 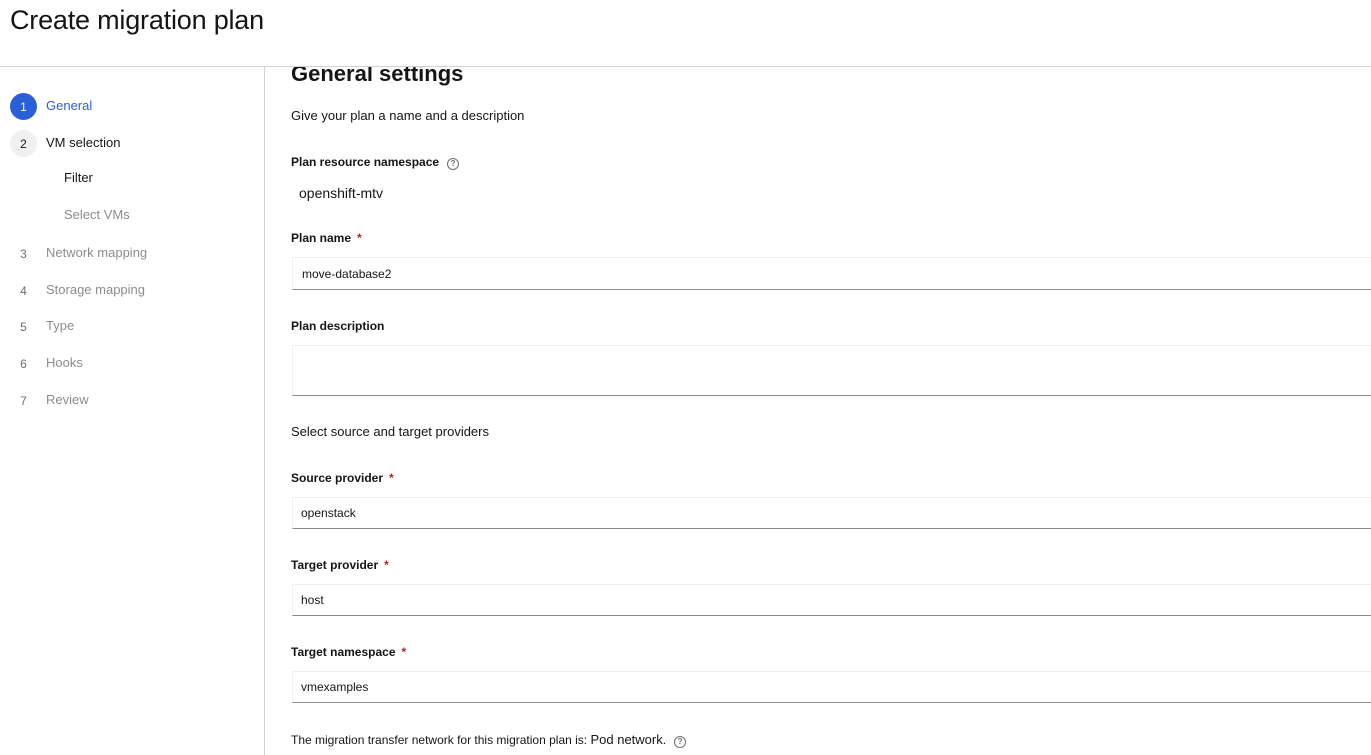 I want to click on wizard-substep-filter: Filter, so click(x=78, y=177).